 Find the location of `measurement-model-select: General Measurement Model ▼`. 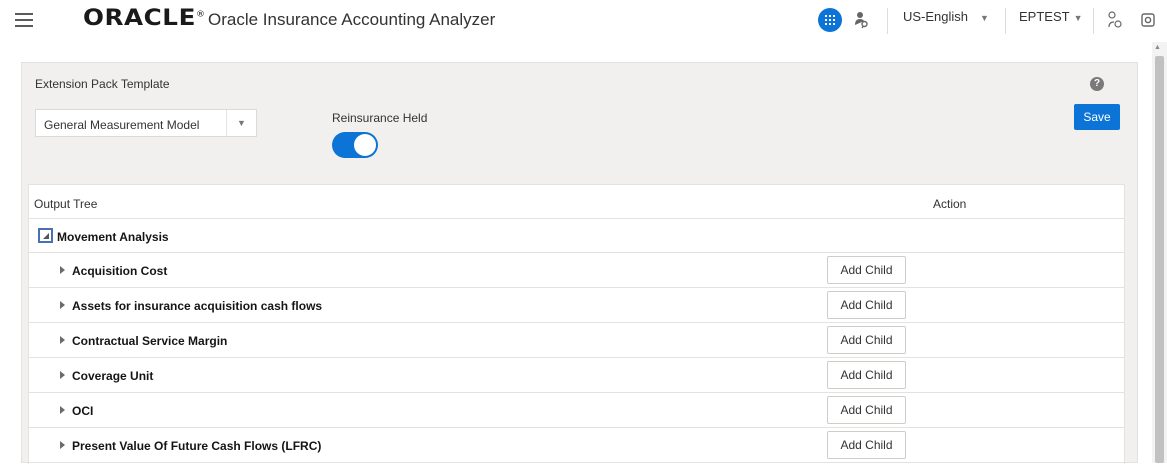

measurement-model-select: General Measurement Model ▼ is located at coordinates (146, 123).